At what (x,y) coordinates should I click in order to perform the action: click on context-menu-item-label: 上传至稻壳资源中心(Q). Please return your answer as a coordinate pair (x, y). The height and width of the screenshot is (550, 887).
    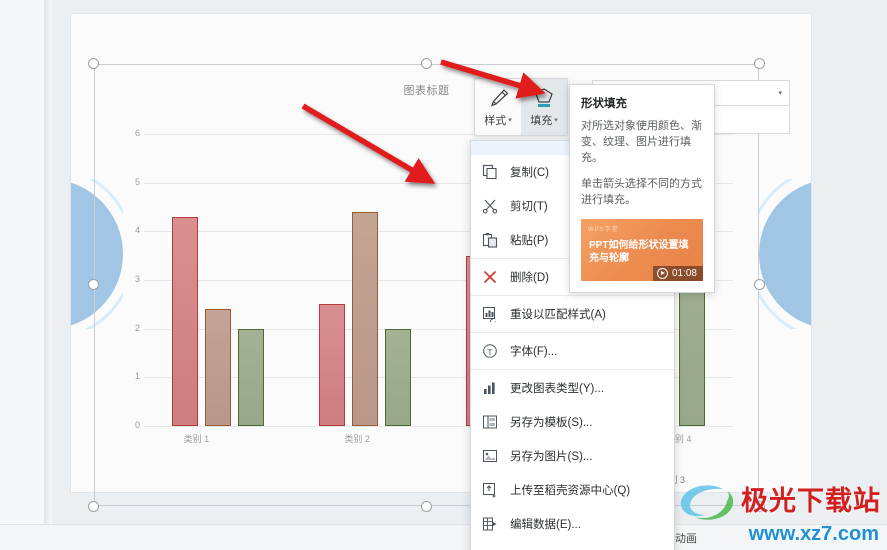
    Looking at the image, I should click on (570, 491).